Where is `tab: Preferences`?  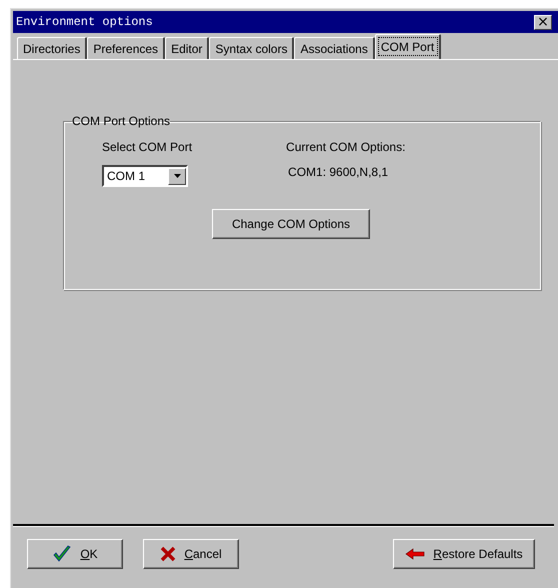 tab: Preferences is located at coordinates (126, 48).